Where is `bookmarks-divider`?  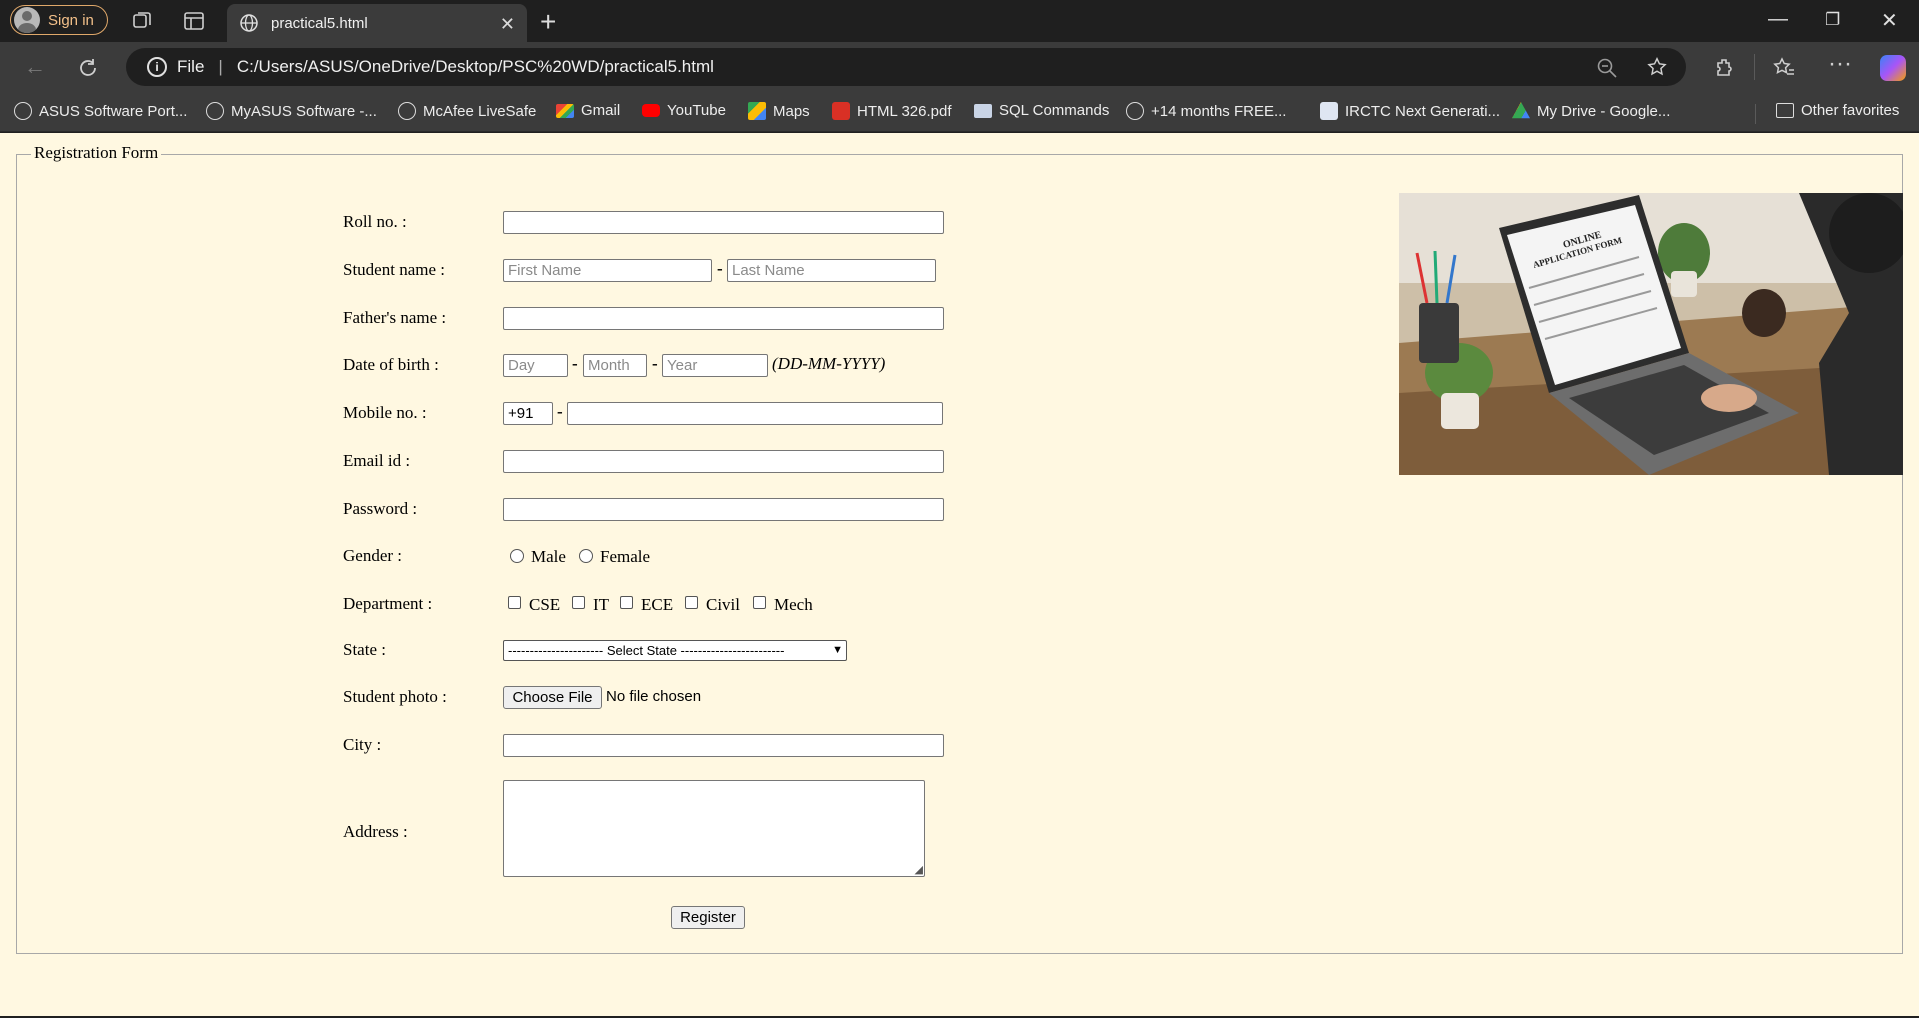
bookmarks-divider is located at coordinates (1755, 114).